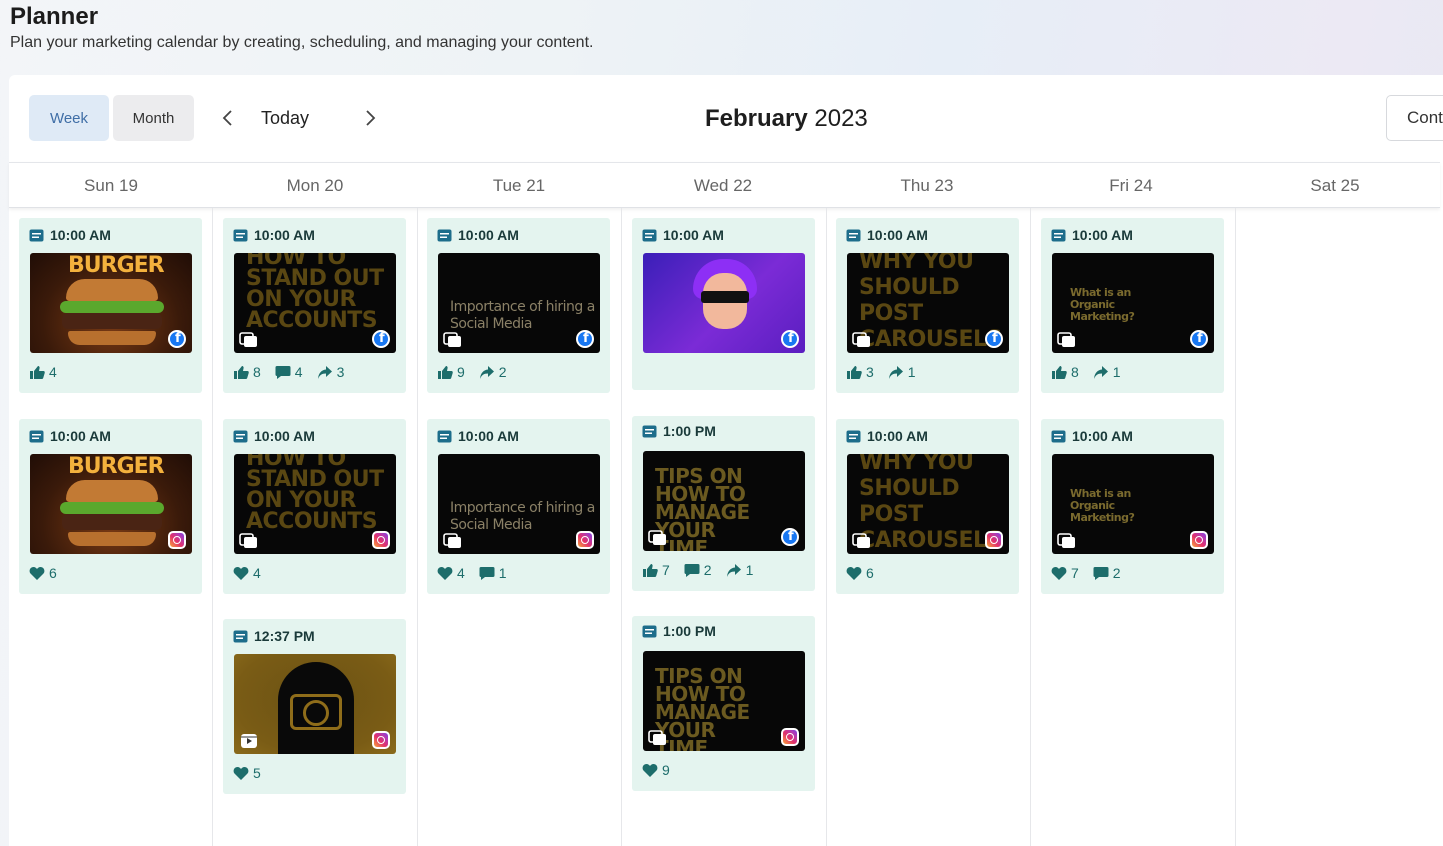 The height and width of the screenshot is (846, 1443). I want to click on comments-metric: 2, so click(1107, 573).